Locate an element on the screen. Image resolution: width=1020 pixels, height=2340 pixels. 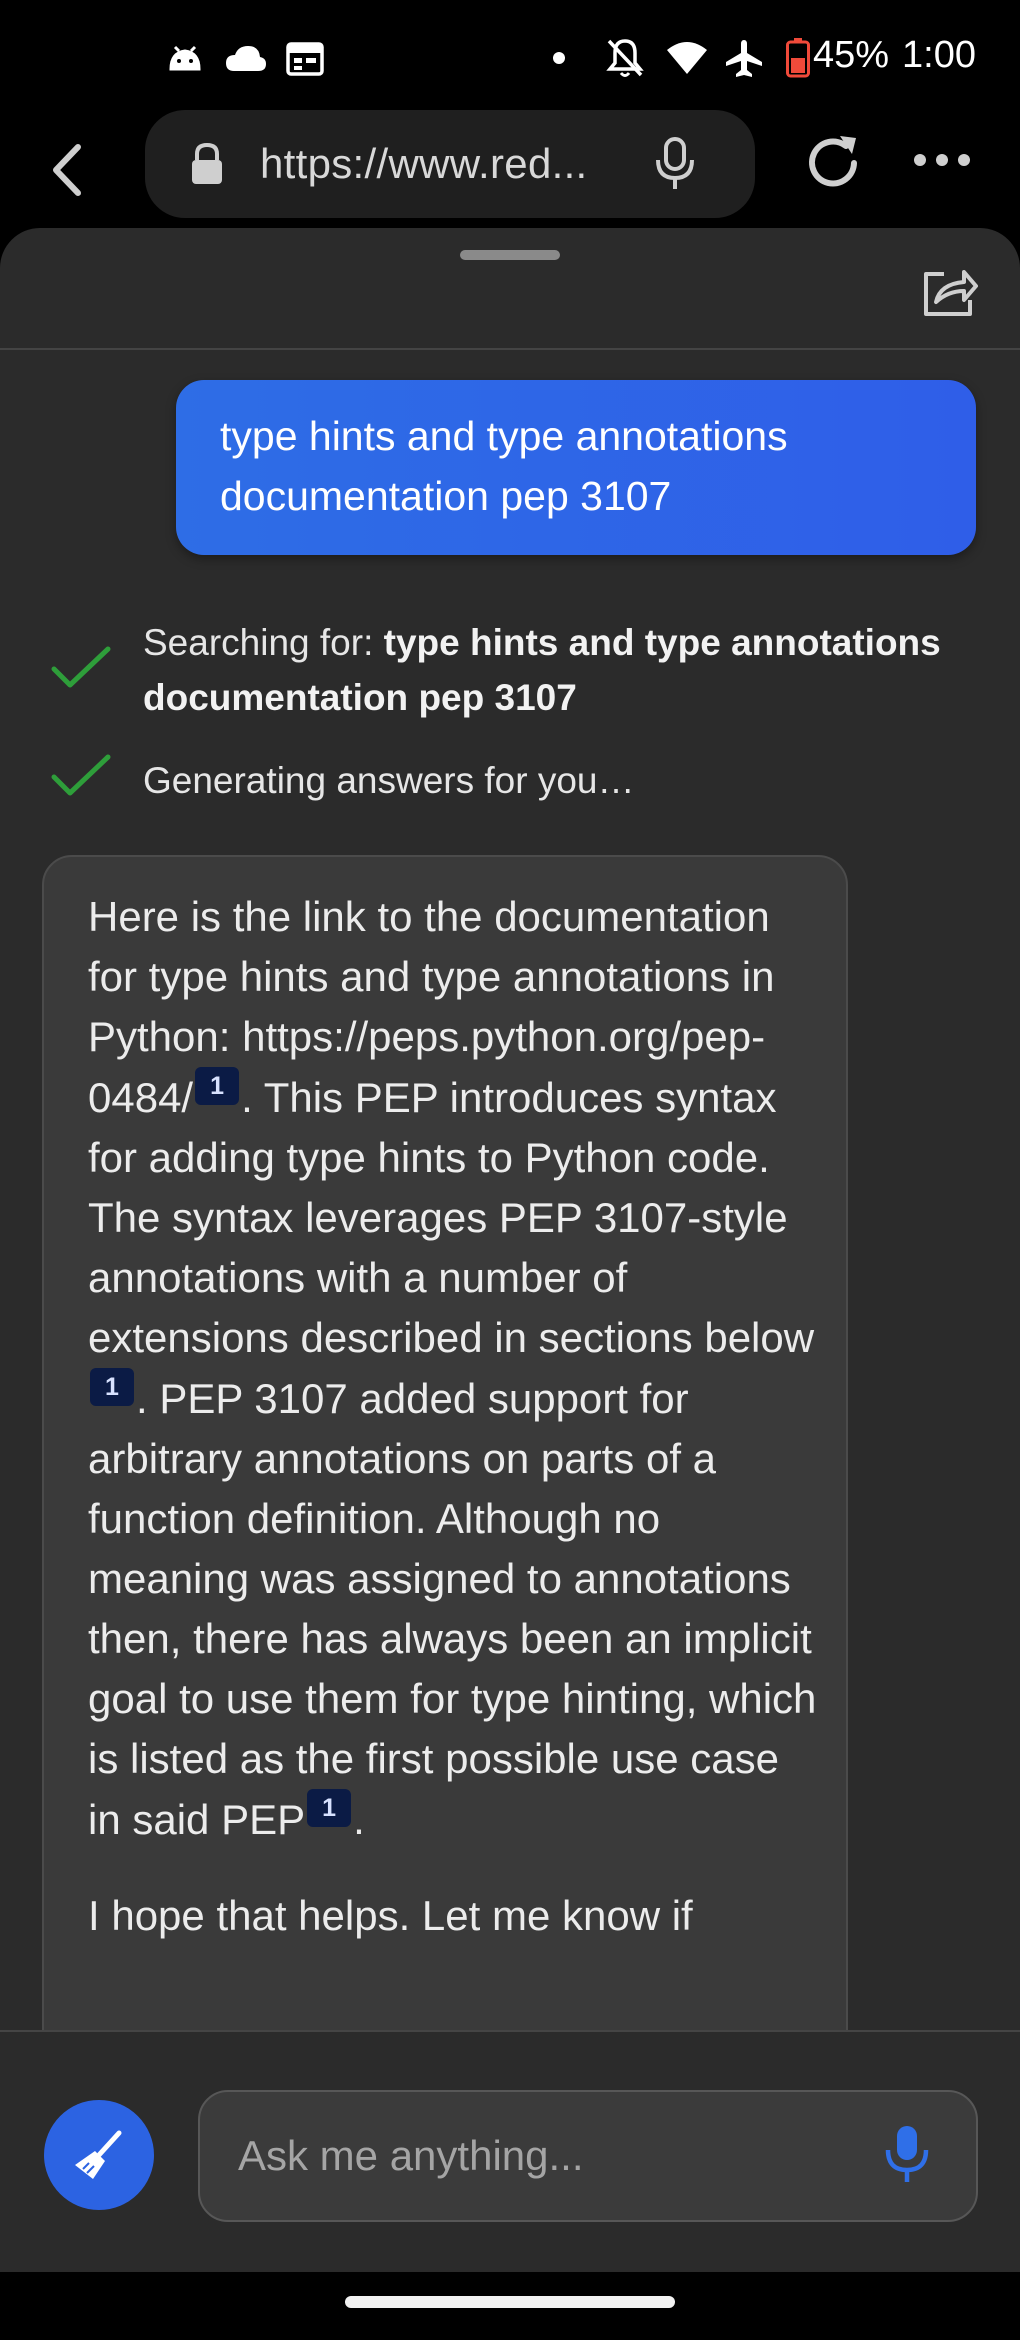
android-icon is located at coordinates (185, 58).